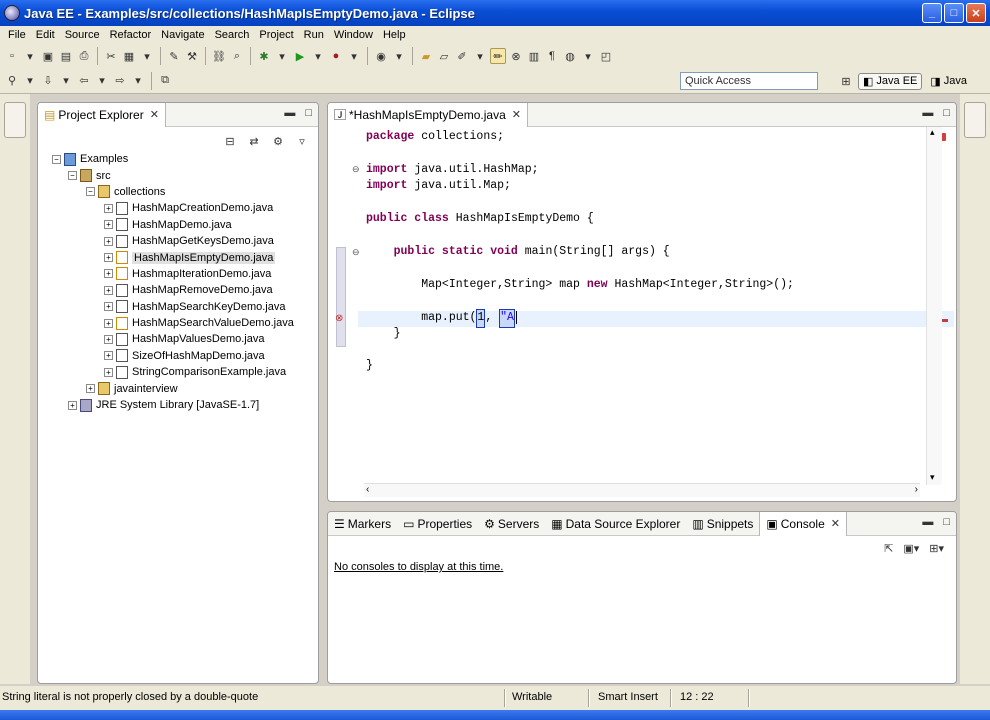  I want to click on tree-item-file: + SizeOfHashMapDemo.java, so click(171, 356).